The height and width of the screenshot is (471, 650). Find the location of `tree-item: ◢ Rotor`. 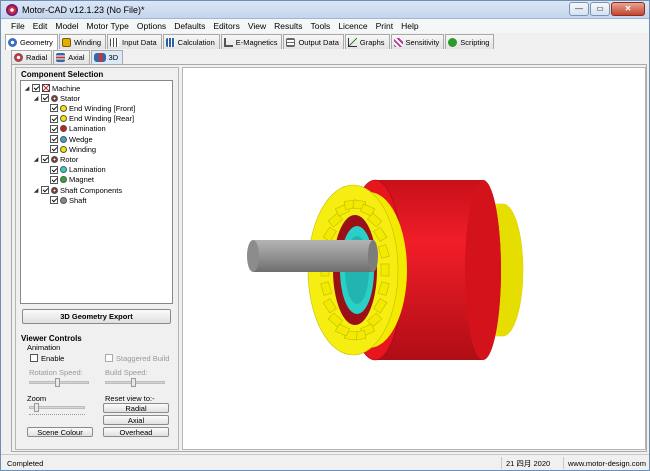

tree-item: ◢ Rotor is located at coordinates (56, 159).